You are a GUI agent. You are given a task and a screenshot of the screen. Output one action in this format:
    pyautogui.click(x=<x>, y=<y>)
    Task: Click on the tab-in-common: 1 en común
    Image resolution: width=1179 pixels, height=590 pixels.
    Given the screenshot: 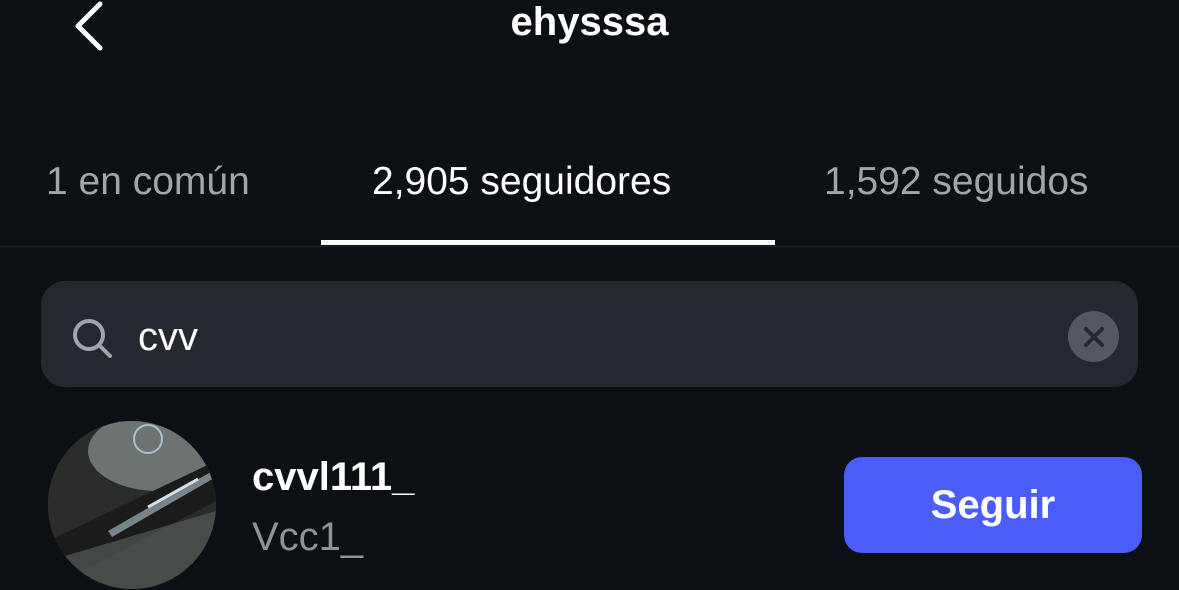 What is the action you would take?
    pyautogui.click(x=148, y=182)
    